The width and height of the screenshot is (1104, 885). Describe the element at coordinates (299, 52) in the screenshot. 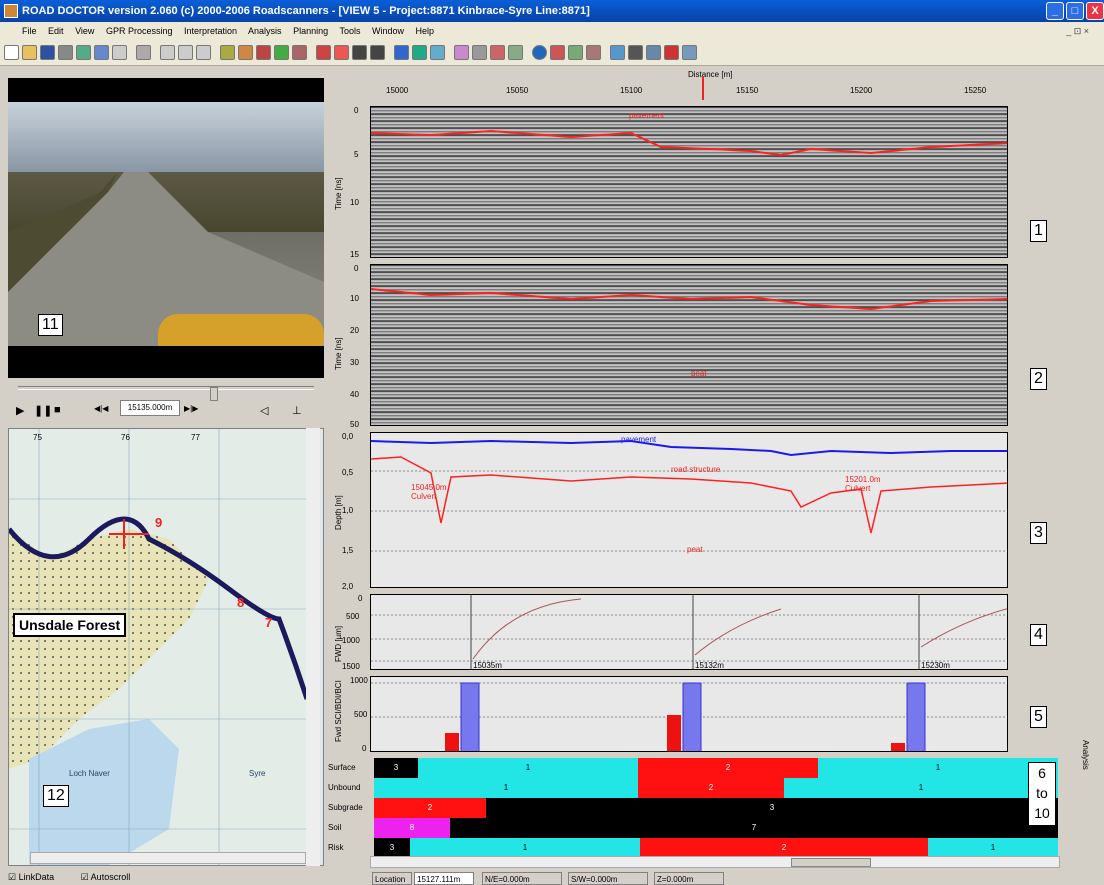

I see `process-icon` at that location.